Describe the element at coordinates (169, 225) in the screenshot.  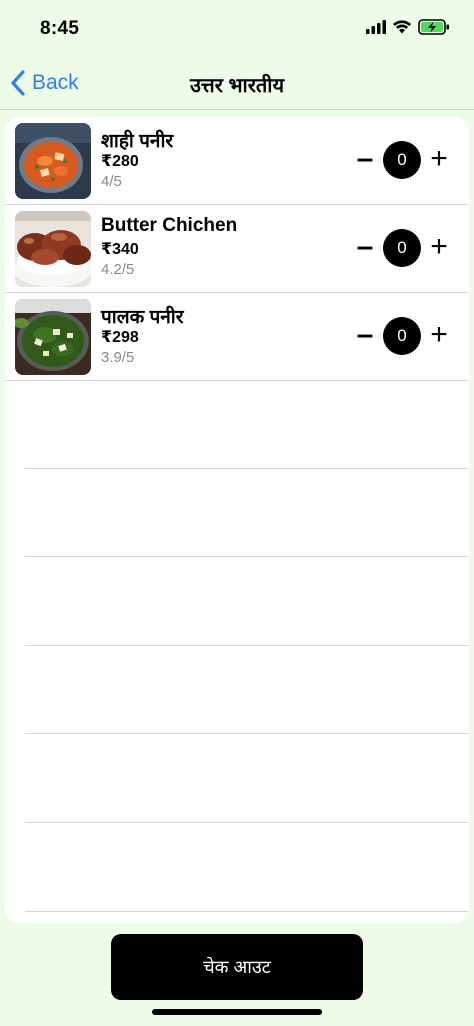
I see `item-name: Butter Chichen` at that location.